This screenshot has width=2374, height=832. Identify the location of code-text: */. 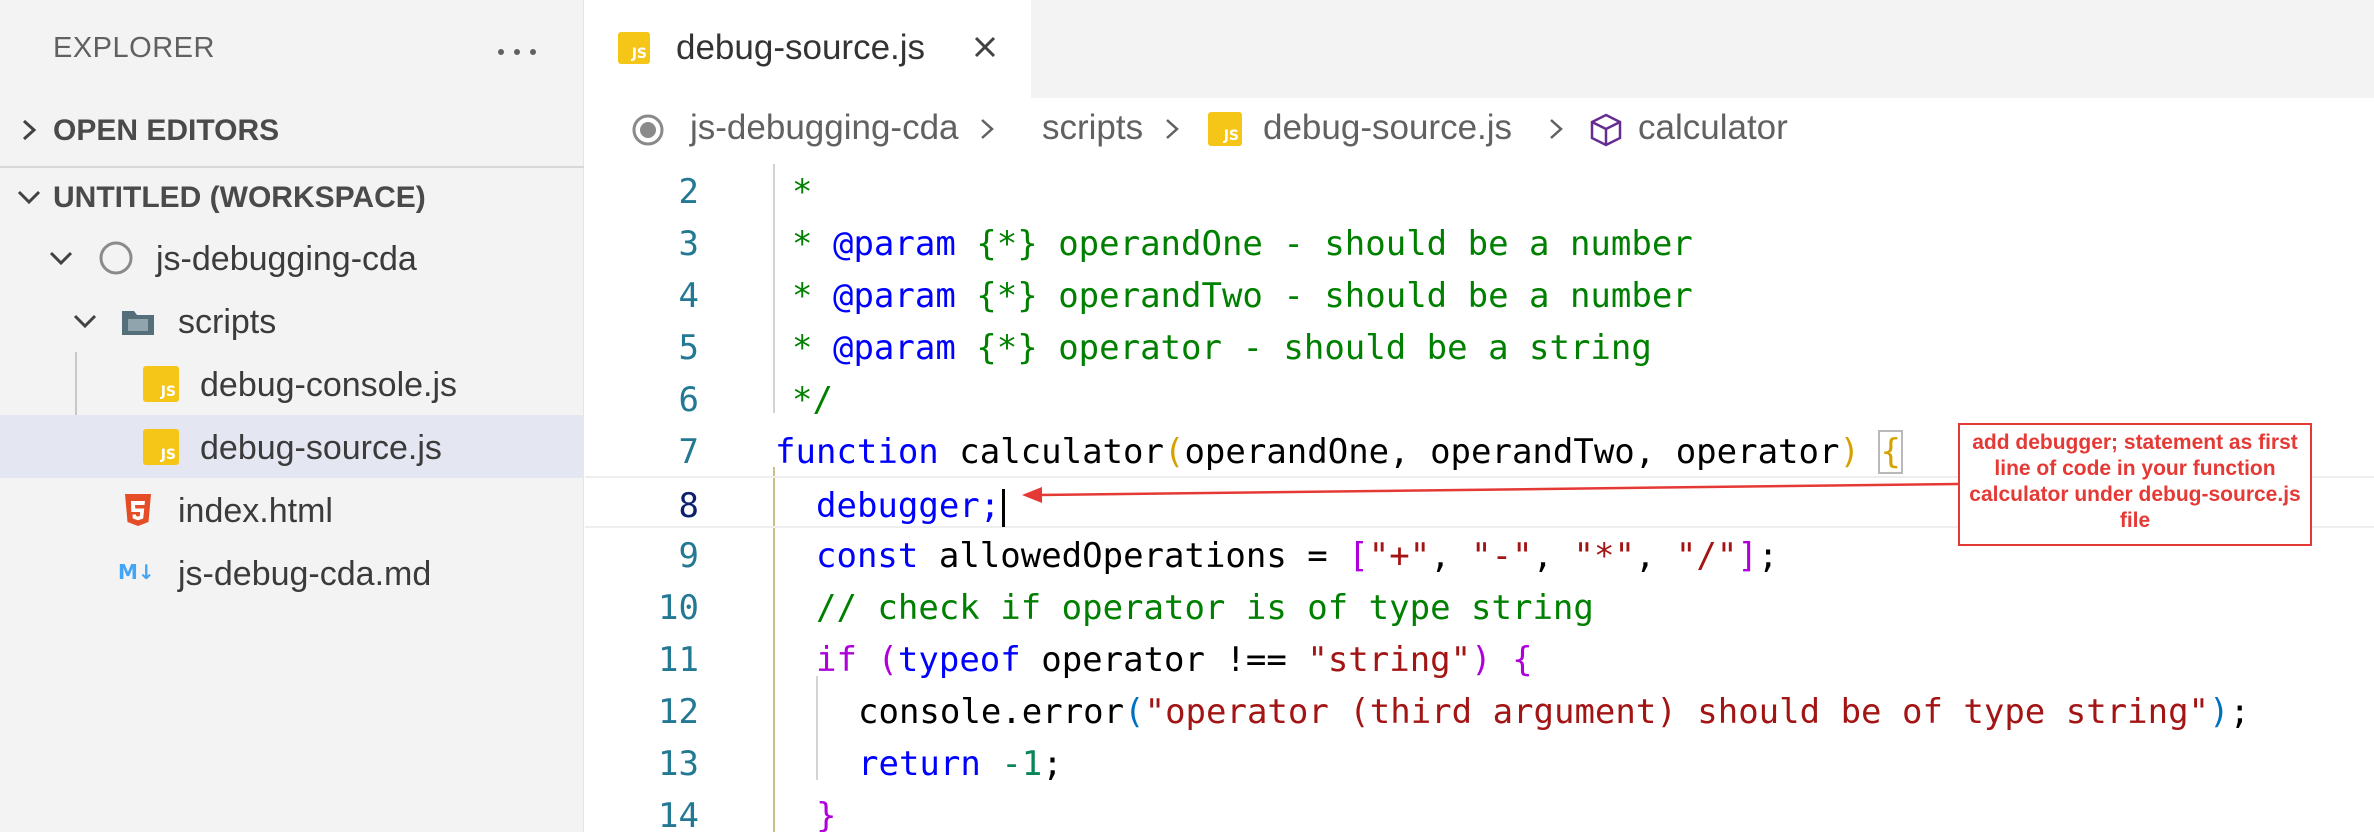
(812, 400).